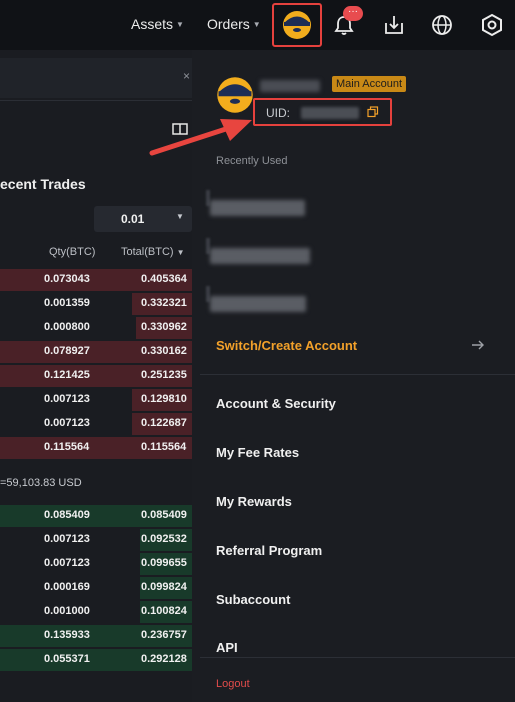 The image size is (515, 702). What do you see at coordinates (164, 423) in the screenshot?
I see `total-cell: 0.122687` at bounding box center [164, 423].